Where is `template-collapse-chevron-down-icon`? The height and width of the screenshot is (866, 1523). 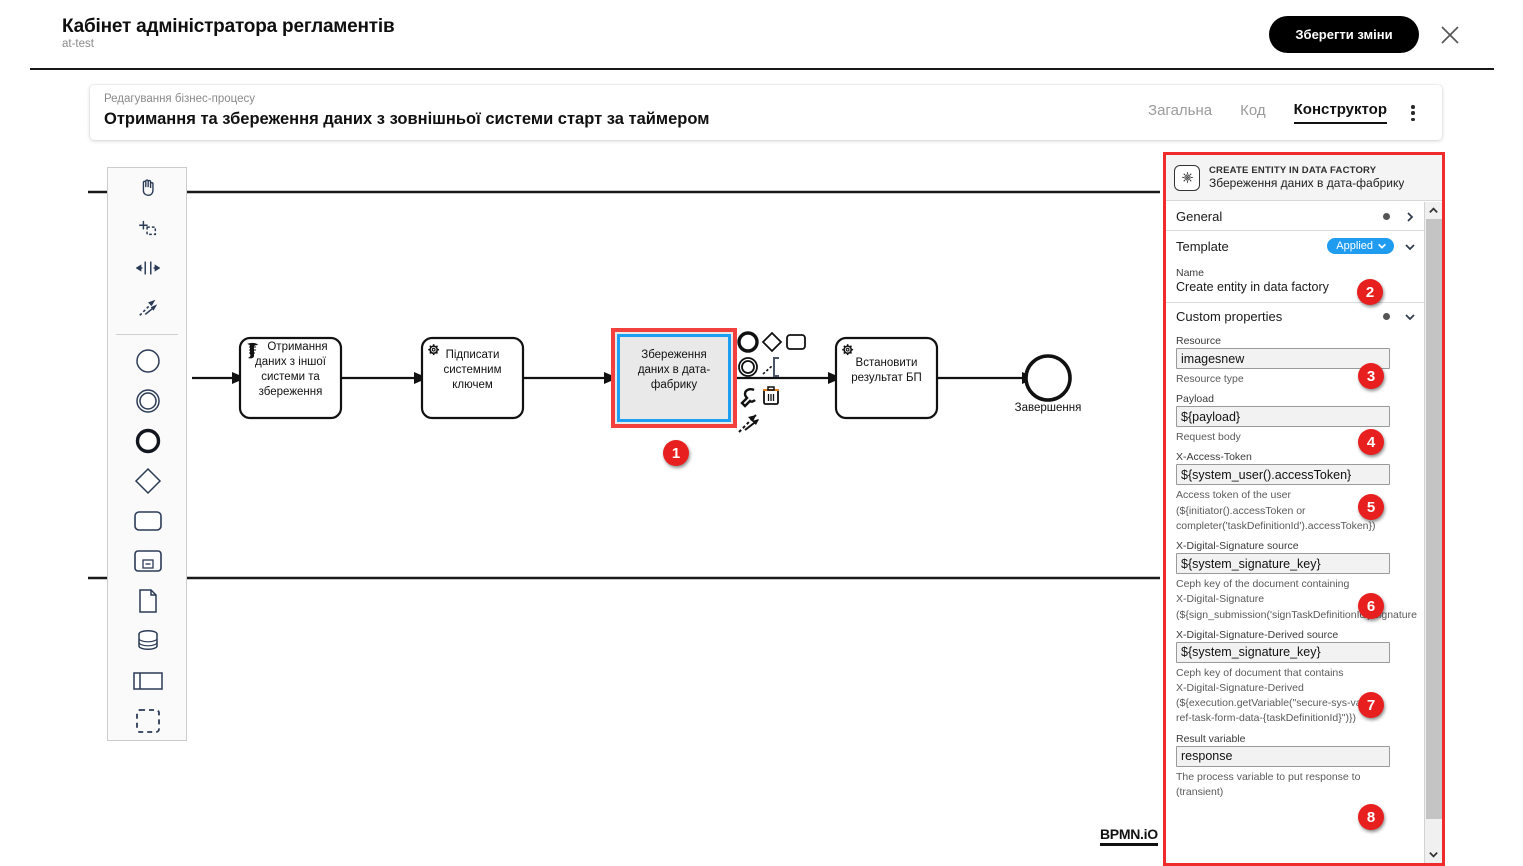 template-collapse-chevron-down-icon is located at coordinates (1410, 246).